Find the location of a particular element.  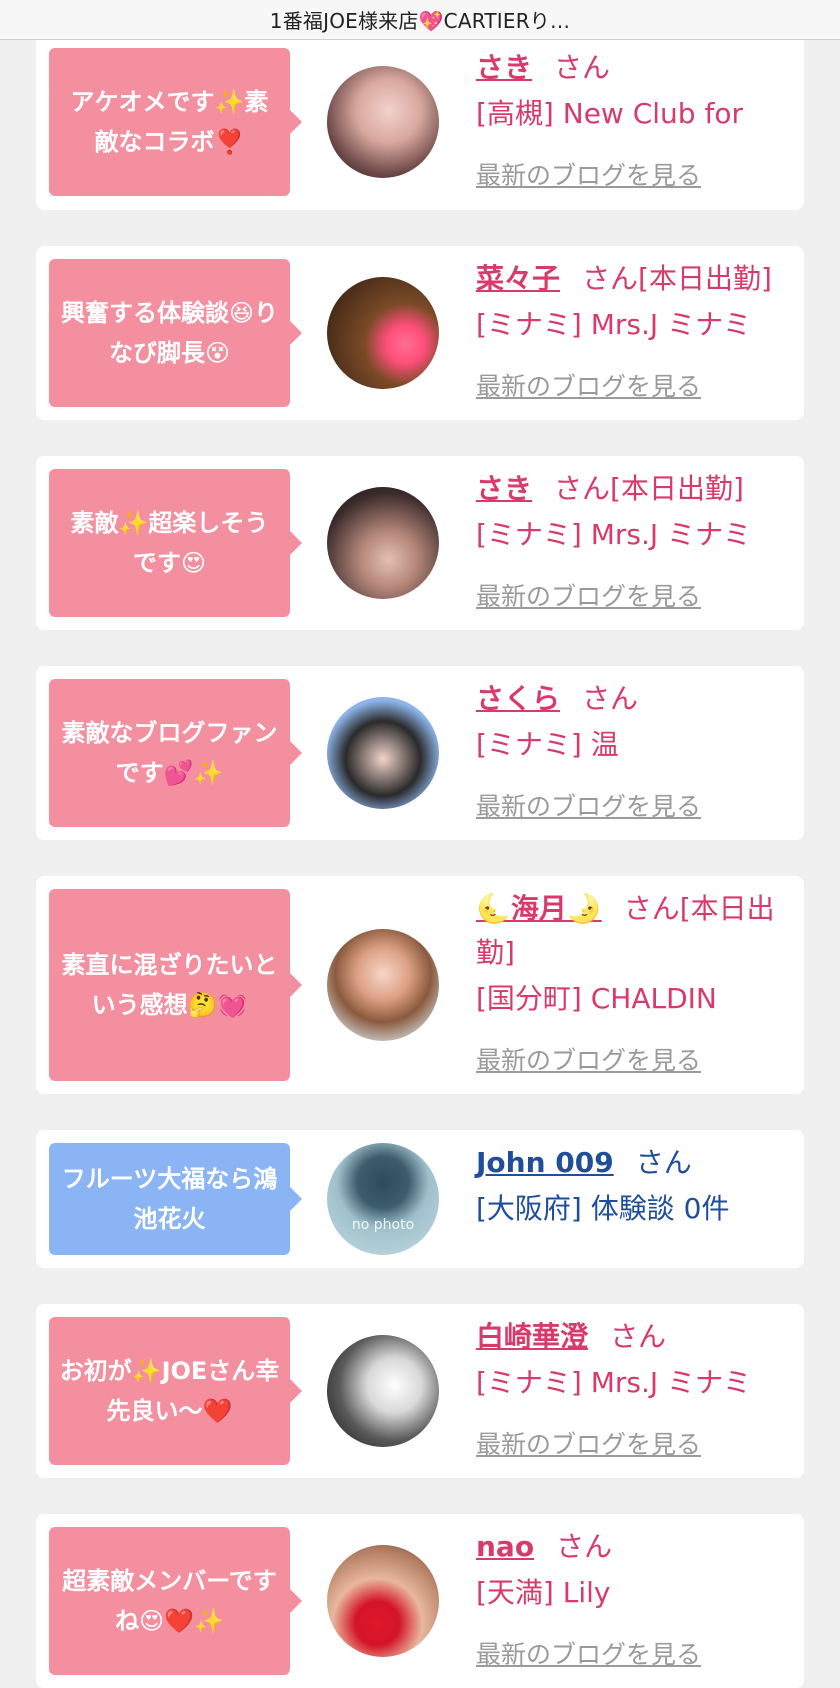

user-name-link: さくら is located at coordinates (518, 698).